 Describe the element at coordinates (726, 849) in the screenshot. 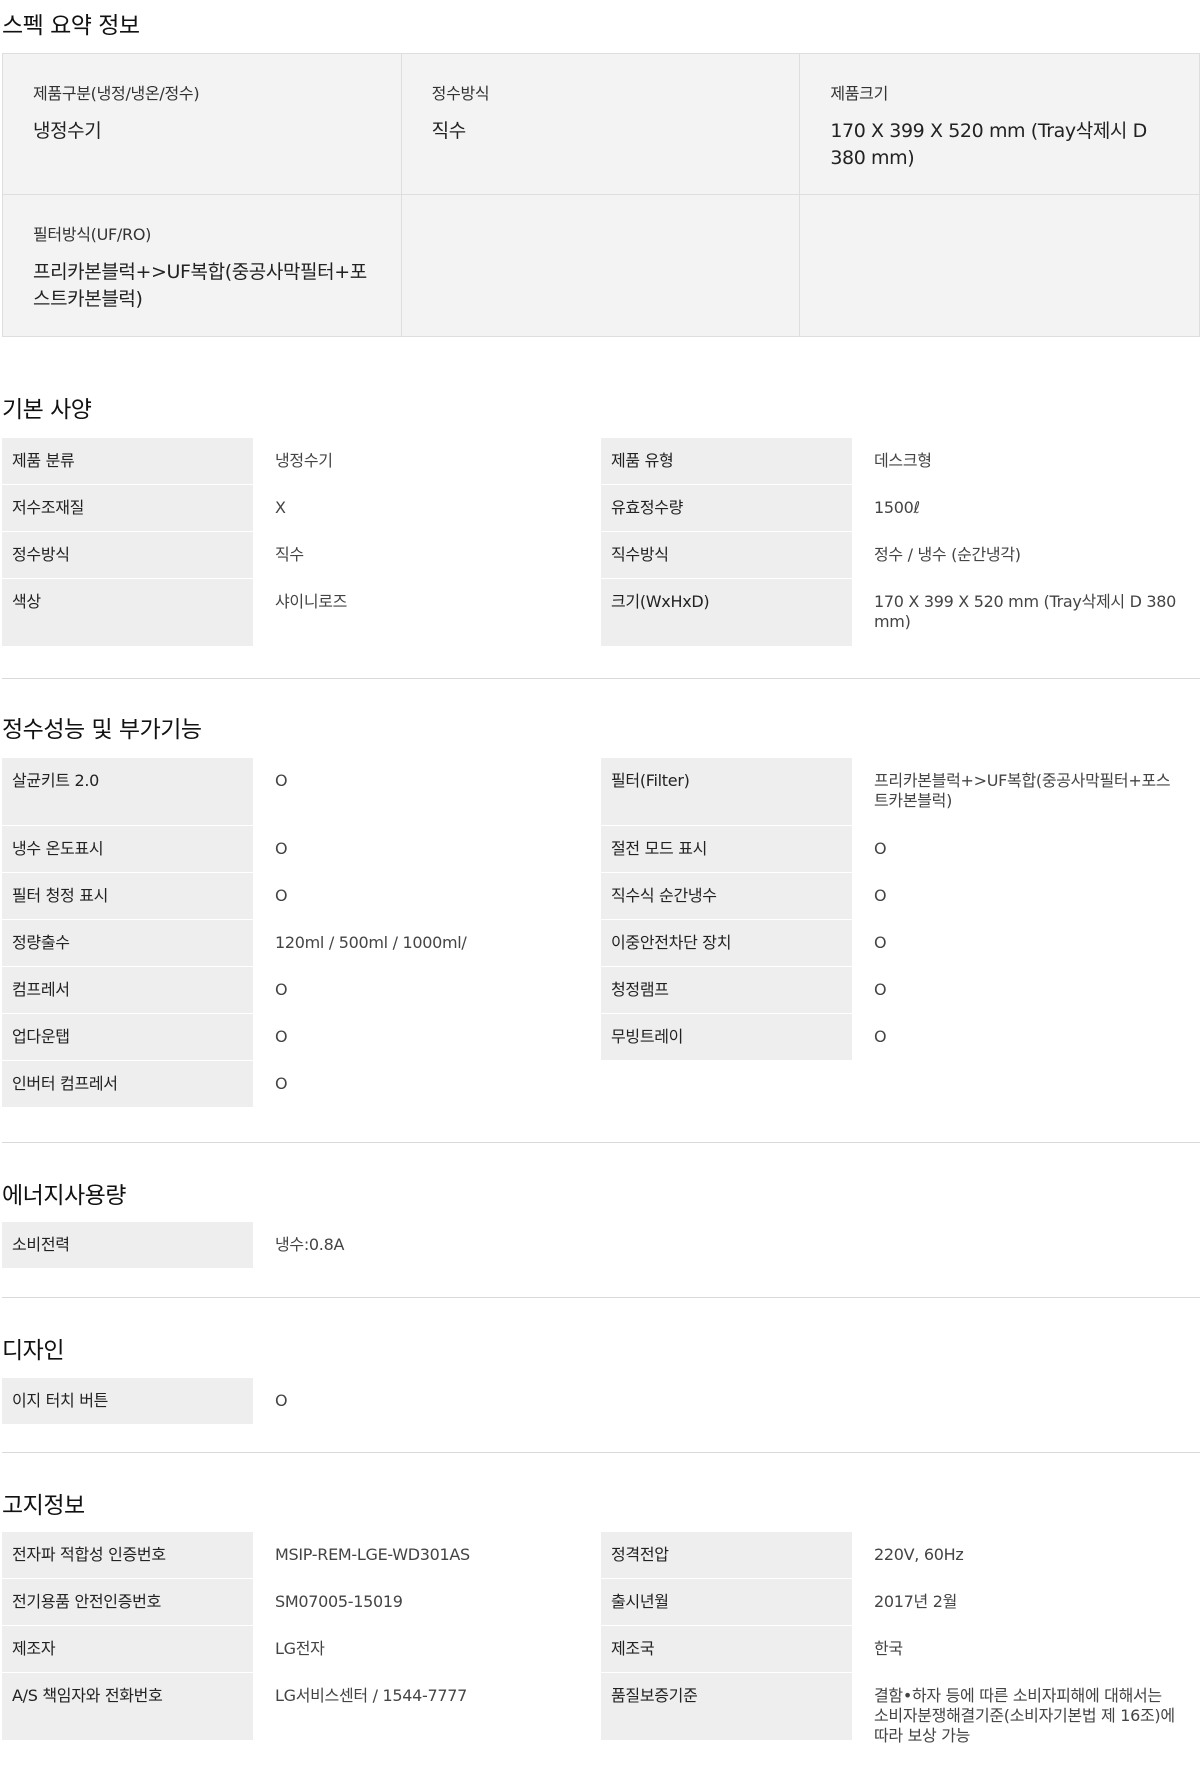

I see `spec-label: 절전 모드 표시` at that location.